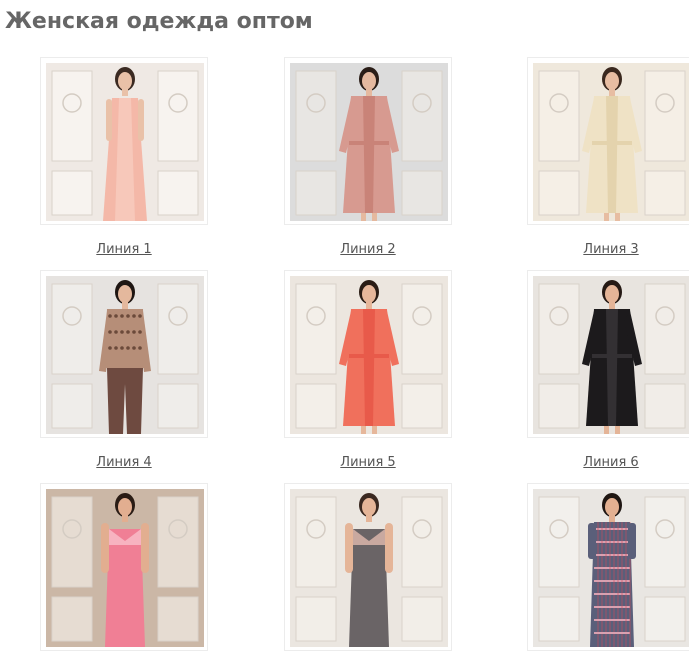 The width and height of the screenshot is (689, 651). Describe the element at coordinates (159, 21) in the screenshot. I see `page-title: Женская одежда оптом` at that location.